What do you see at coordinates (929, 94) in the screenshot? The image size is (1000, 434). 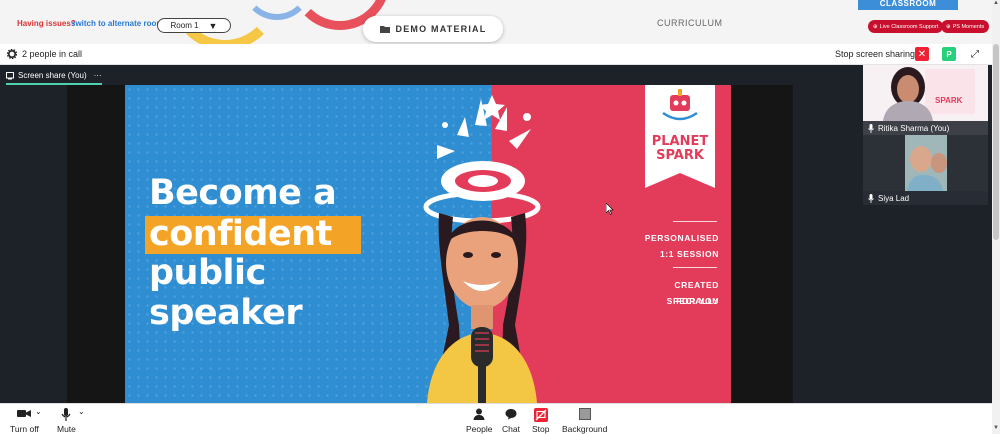 I see `participant-video-ritika: SPARK` at bounding box center [929, 94].